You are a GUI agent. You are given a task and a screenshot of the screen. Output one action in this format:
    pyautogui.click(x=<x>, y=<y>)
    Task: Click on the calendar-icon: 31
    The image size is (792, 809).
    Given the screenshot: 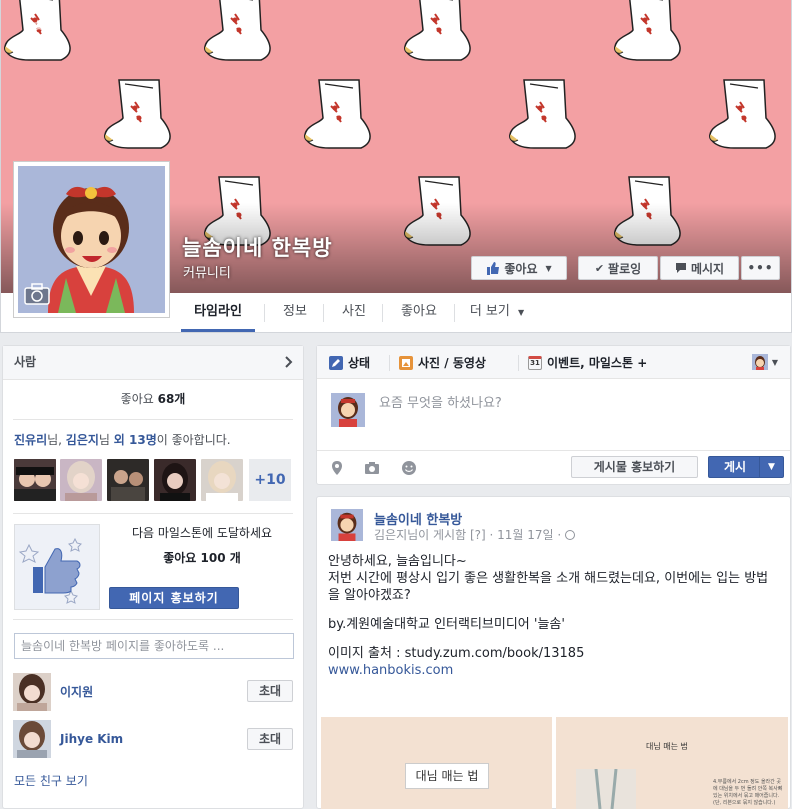 What is the action you would take?
    pyautogui.click(x=535, y=362)
    